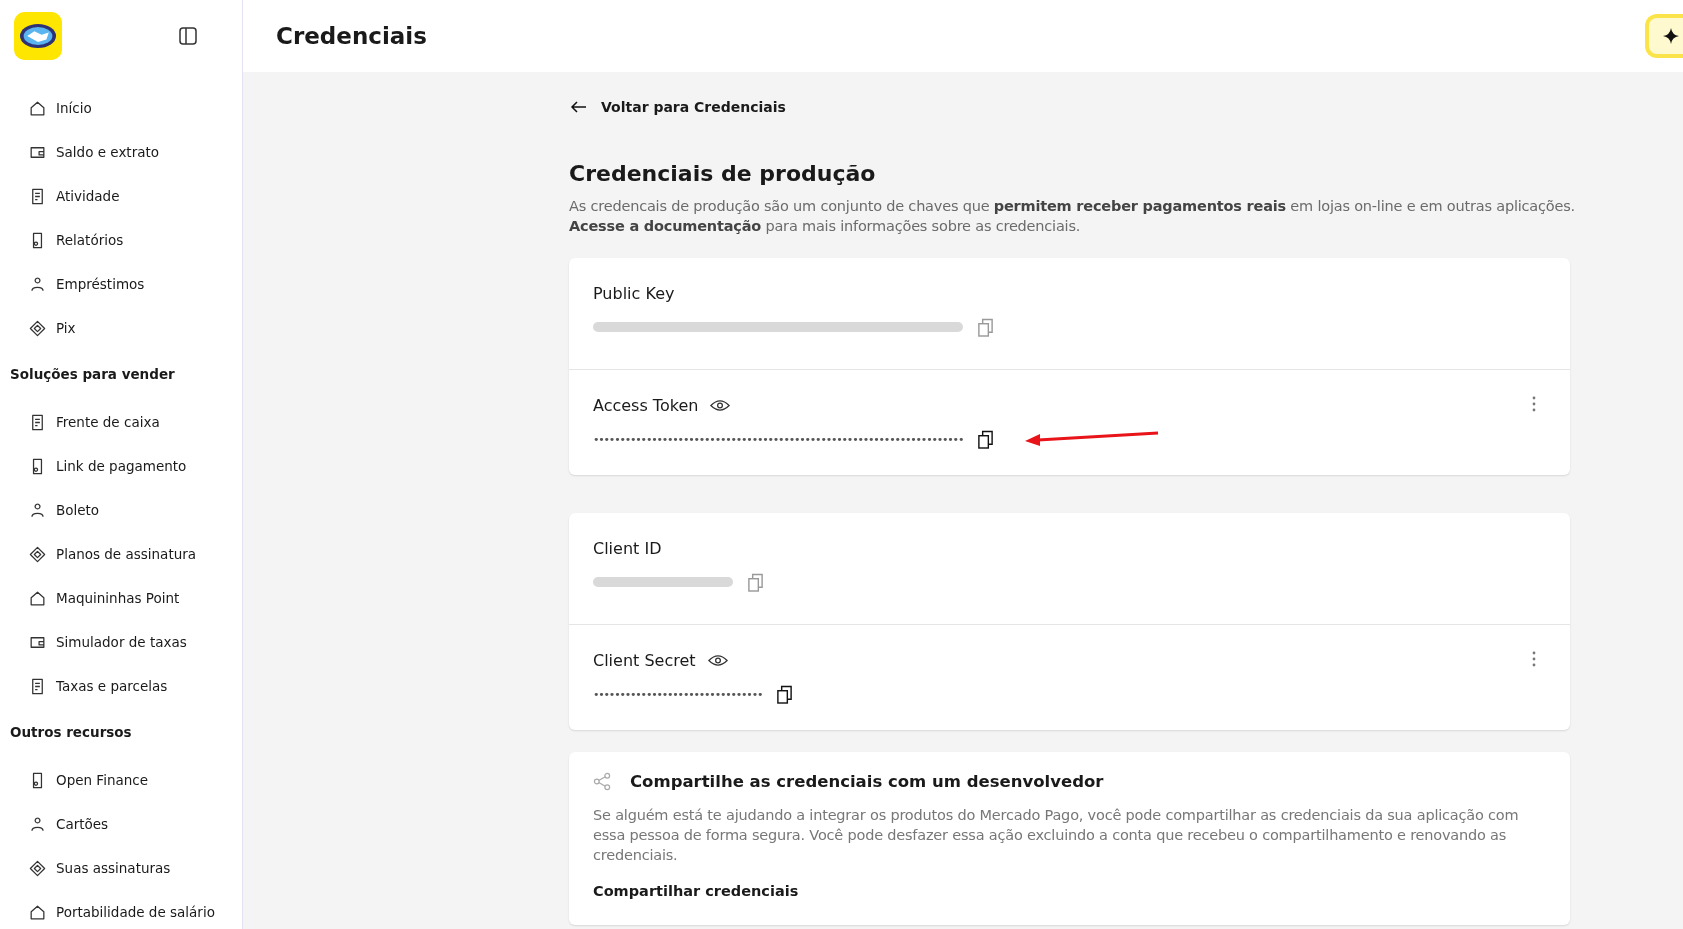 This screenshot has width=1683, height=929. Describe the element at coordinates (646, 405) in the screenshot. I see `credential-label: Access Token` at that location.